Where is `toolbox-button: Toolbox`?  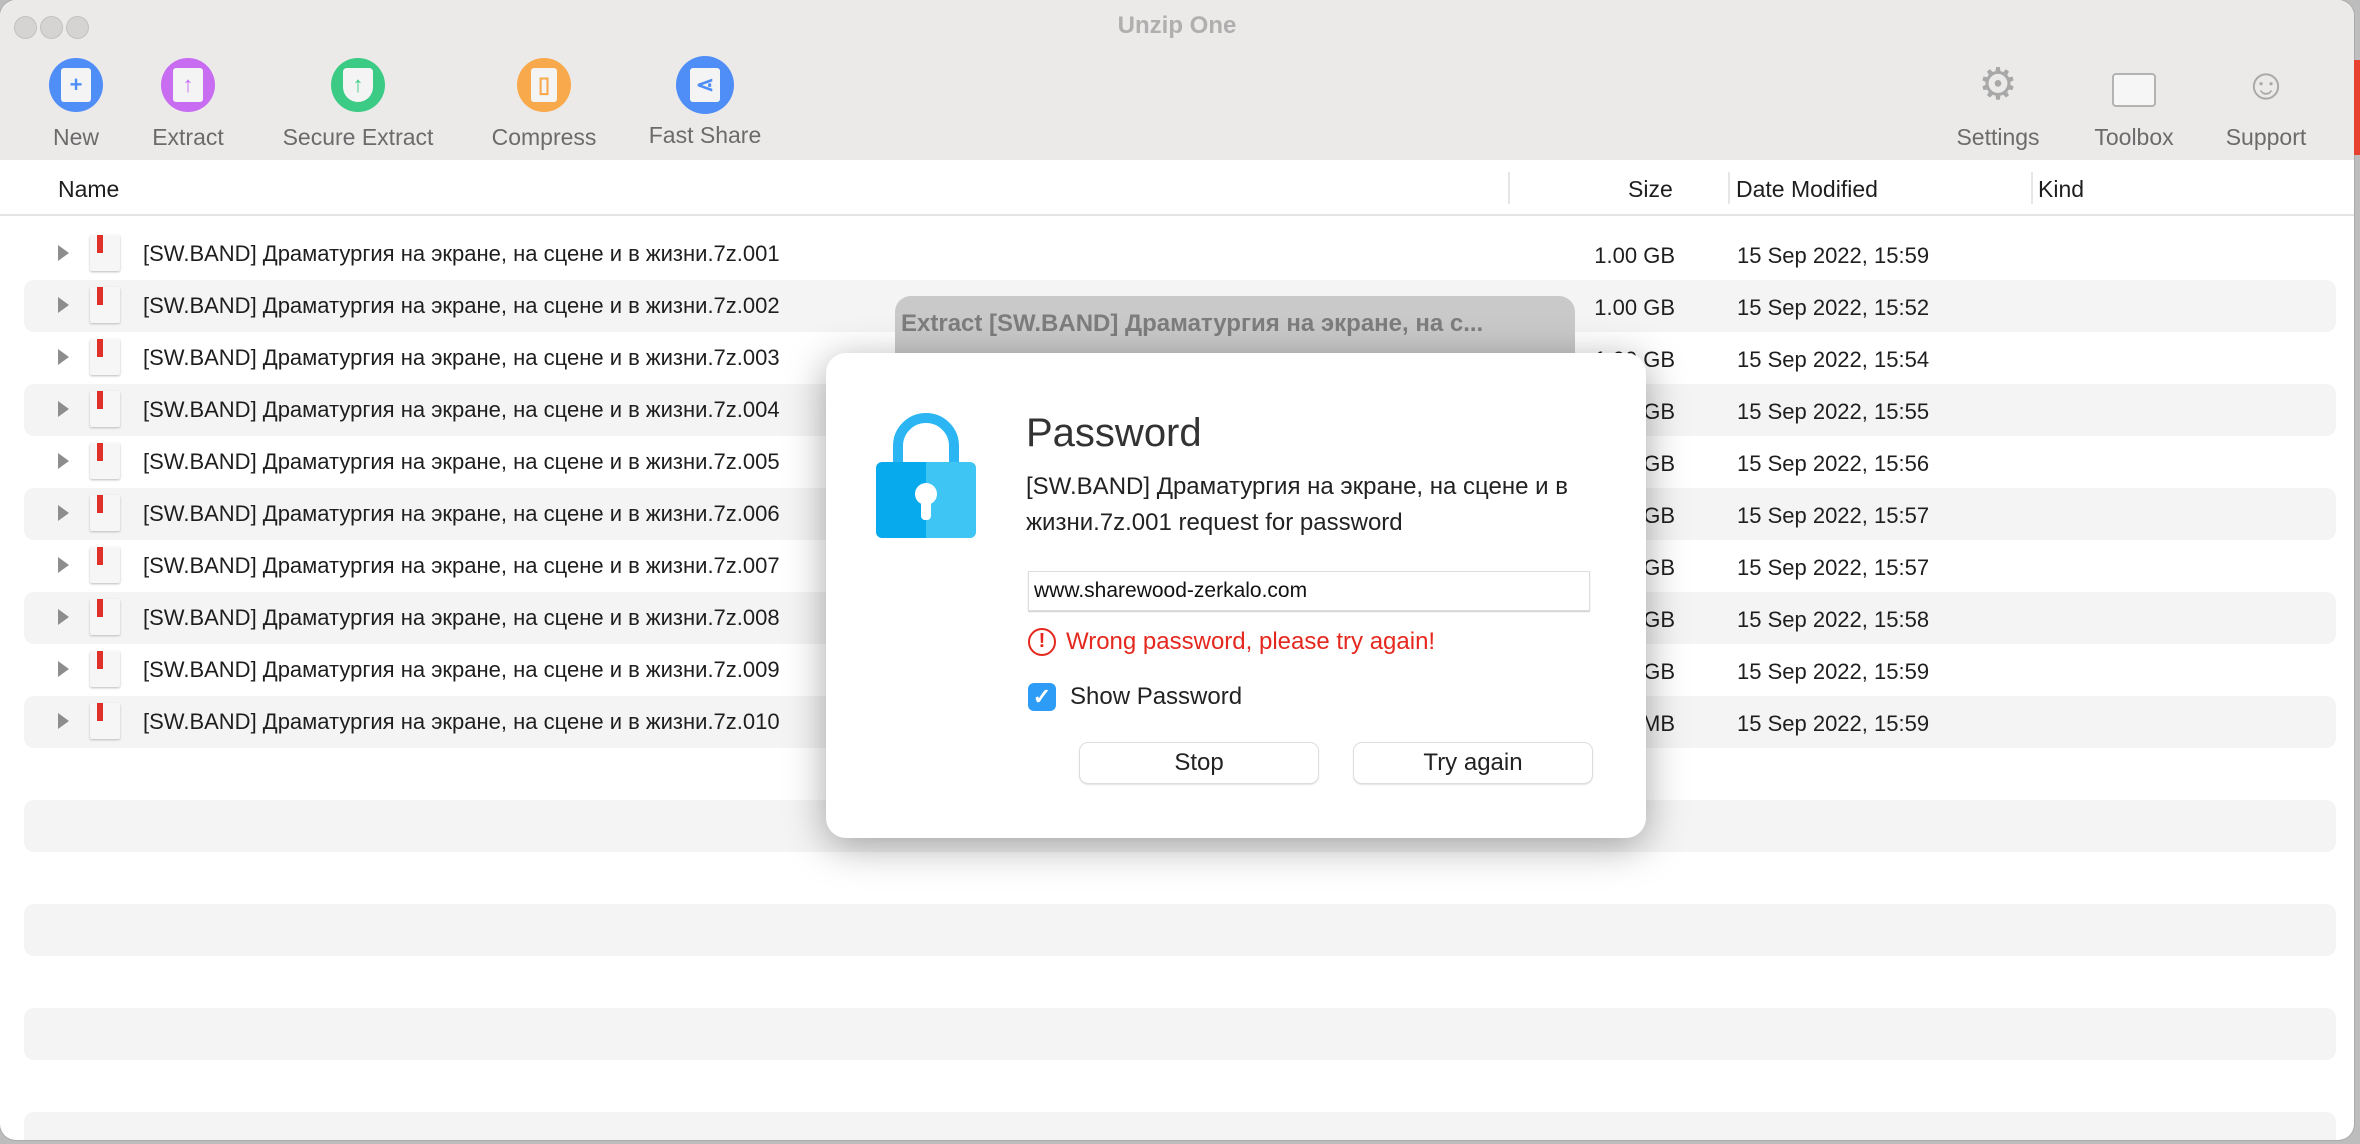
toolbox-button: Toolbox is located at coordinates (2134, 104).